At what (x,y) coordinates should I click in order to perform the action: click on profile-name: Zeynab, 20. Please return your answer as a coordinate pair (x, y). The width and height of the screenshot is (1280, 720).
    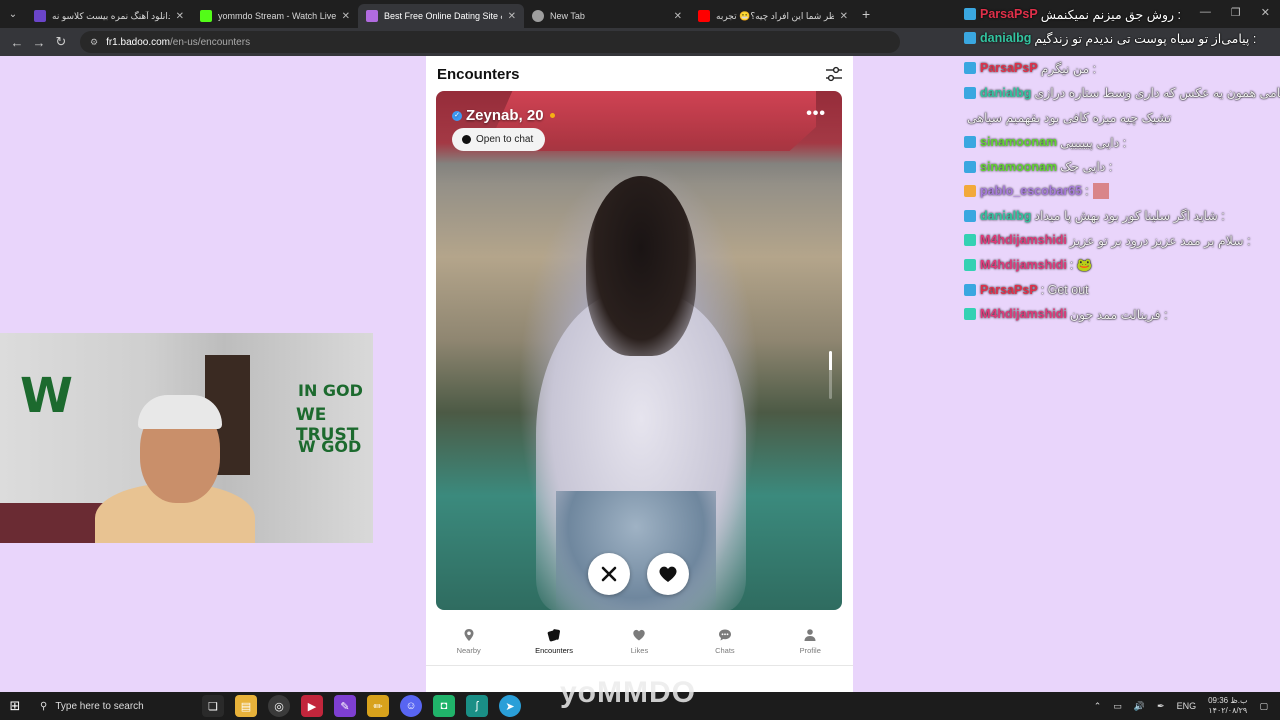
    Looking at the image, I should click on (505, 115).